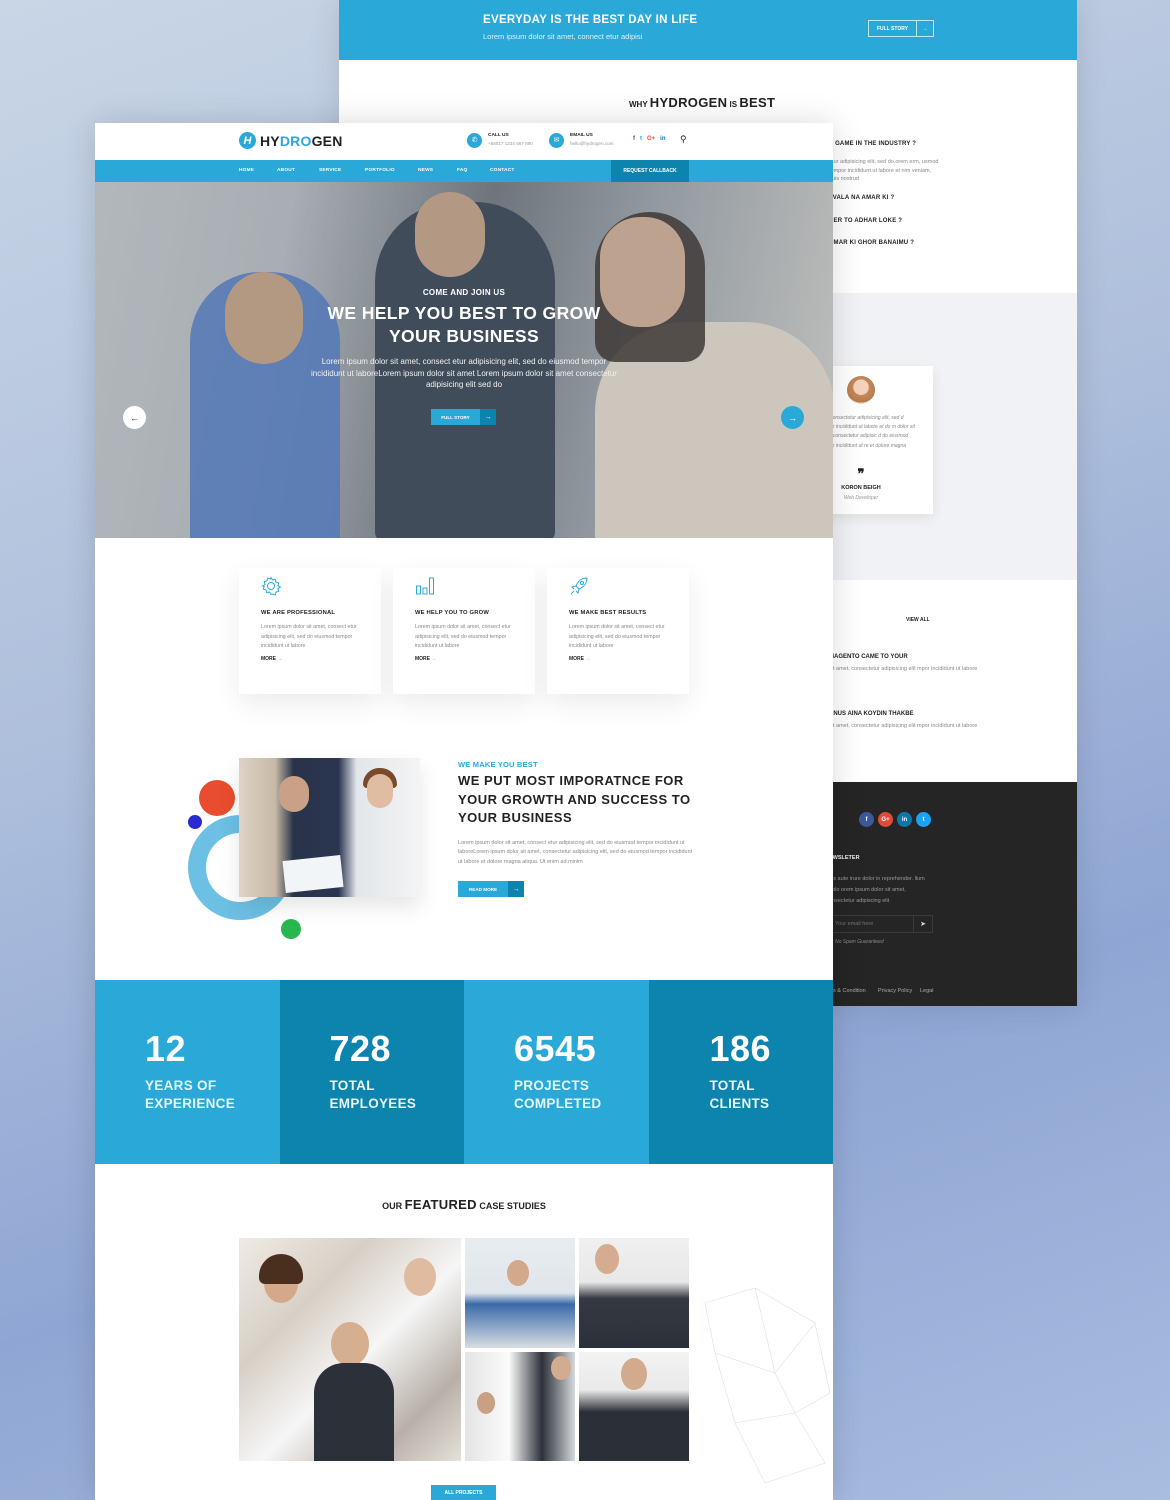 The height and width of the screenshot is (1500, 1170). Describe the element at coordinates (491, 889) in the screenshot. I see `read-more-button: READ MORE →` at that location.